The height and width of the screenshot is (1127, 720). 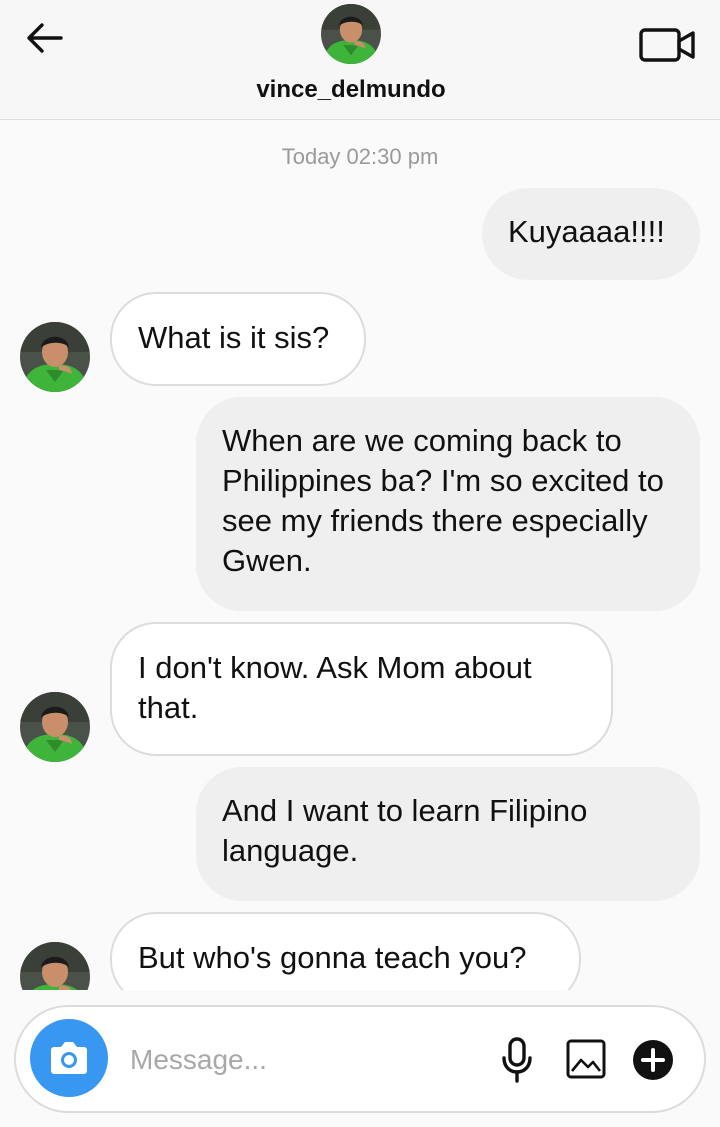 I want to click on incoming-message: What is it sis?, so click(x=238, y=339).